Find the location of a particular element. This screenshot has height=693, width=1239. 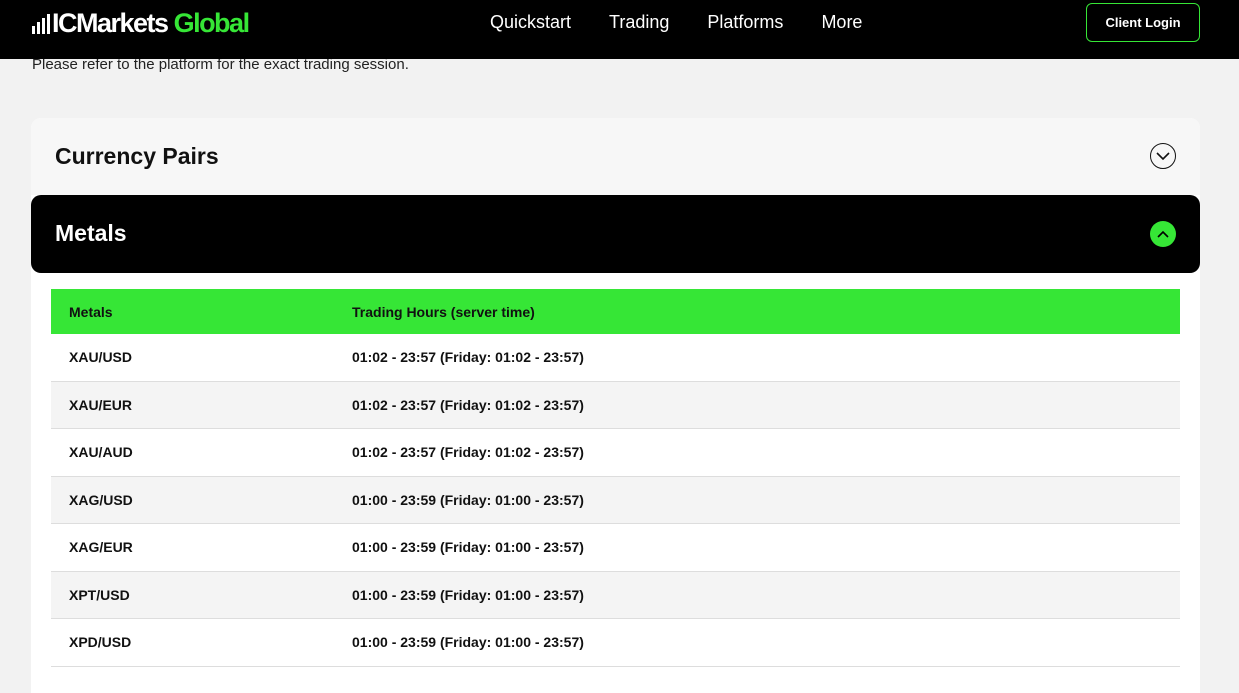

nav-quickstart: Quickstart is located at coordinates (530, 22).